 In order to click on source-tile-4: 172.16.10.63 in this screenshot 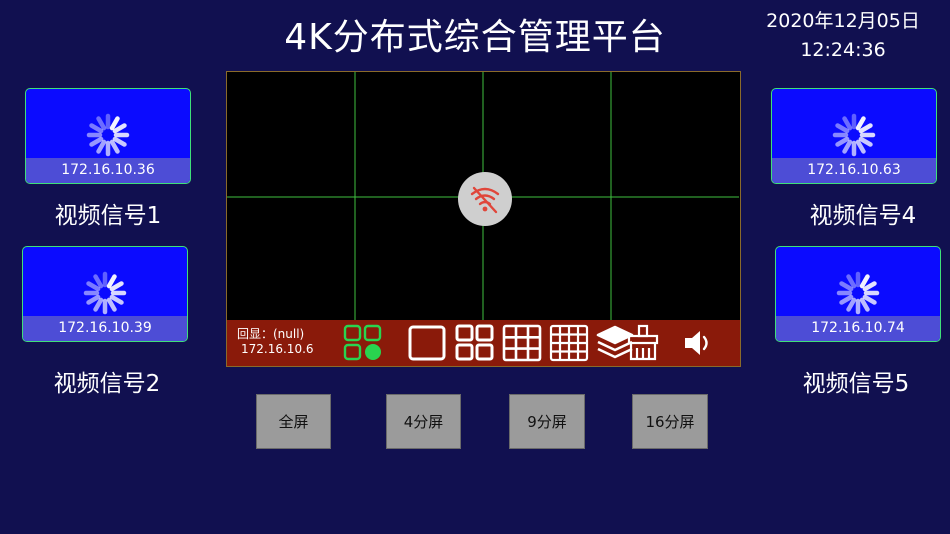, I will do `click(854, 136)`.